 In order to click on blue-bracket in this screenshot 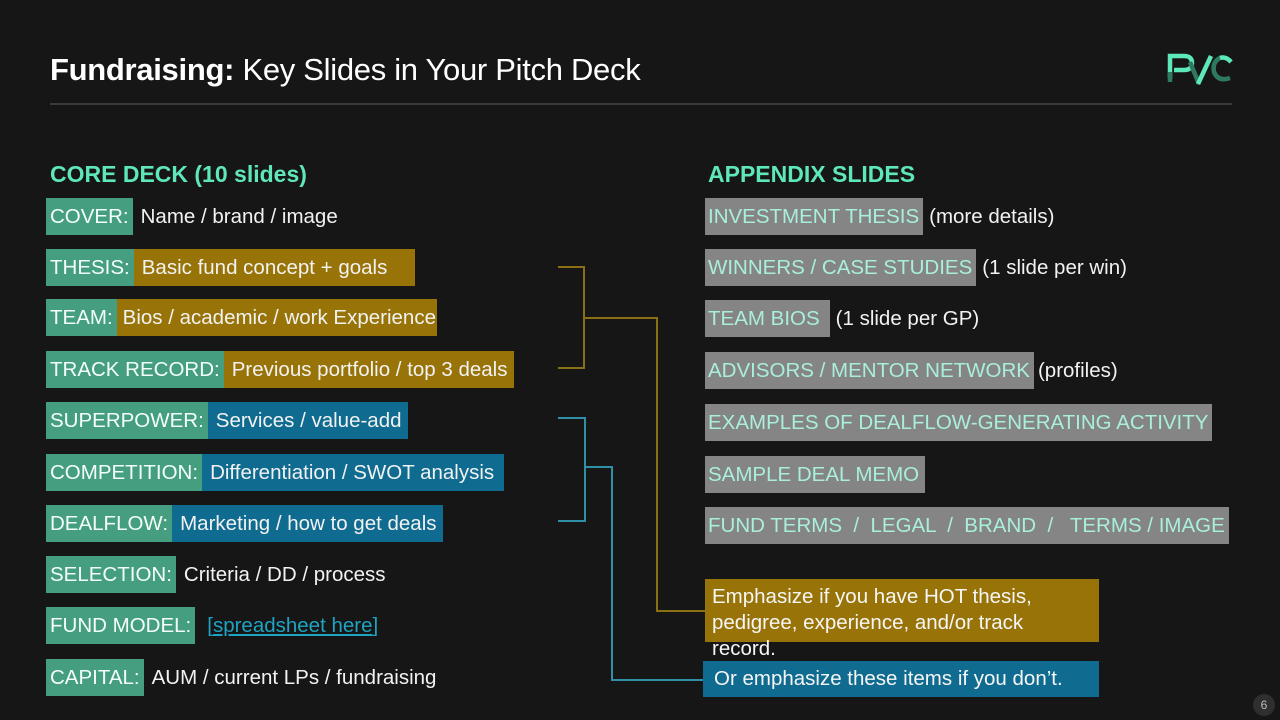, I will do `click(630, 549)`.